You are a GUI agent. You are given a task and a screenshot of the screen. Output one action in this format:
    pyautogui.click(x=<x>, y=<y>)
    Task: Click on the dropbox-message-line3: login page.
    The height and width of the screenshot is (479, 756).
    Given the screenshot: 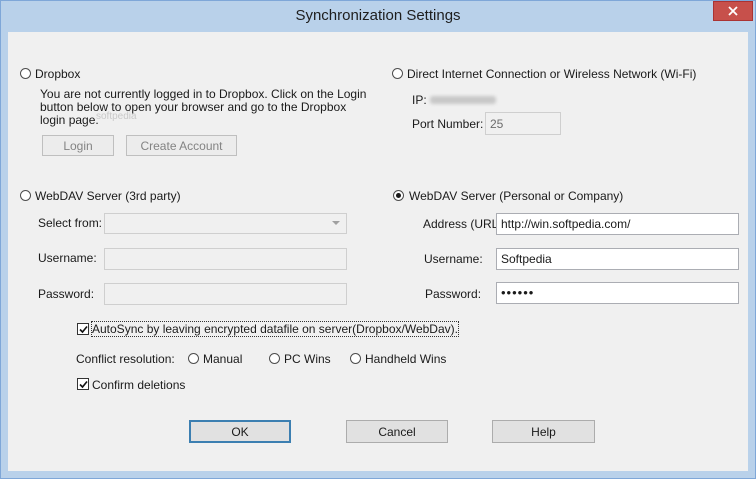 What is the action you would take?
    pyautogui.click(x=69, y=120)
    